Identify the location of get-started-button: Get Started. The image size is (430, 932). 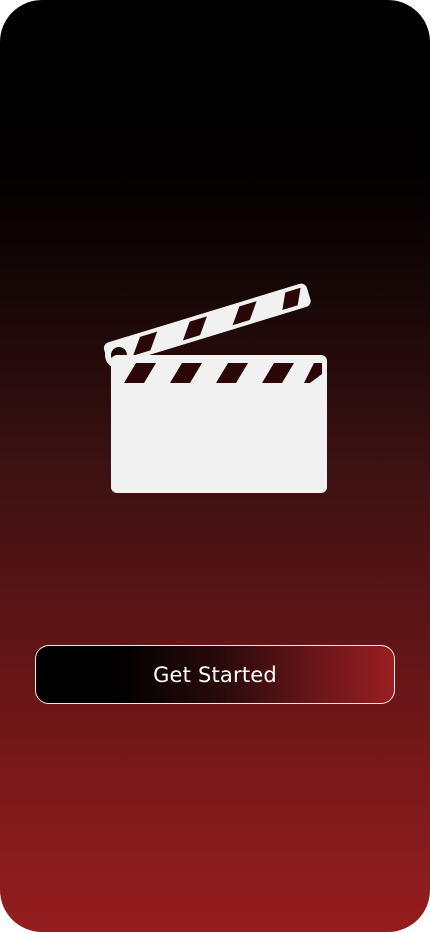
(215, 674).